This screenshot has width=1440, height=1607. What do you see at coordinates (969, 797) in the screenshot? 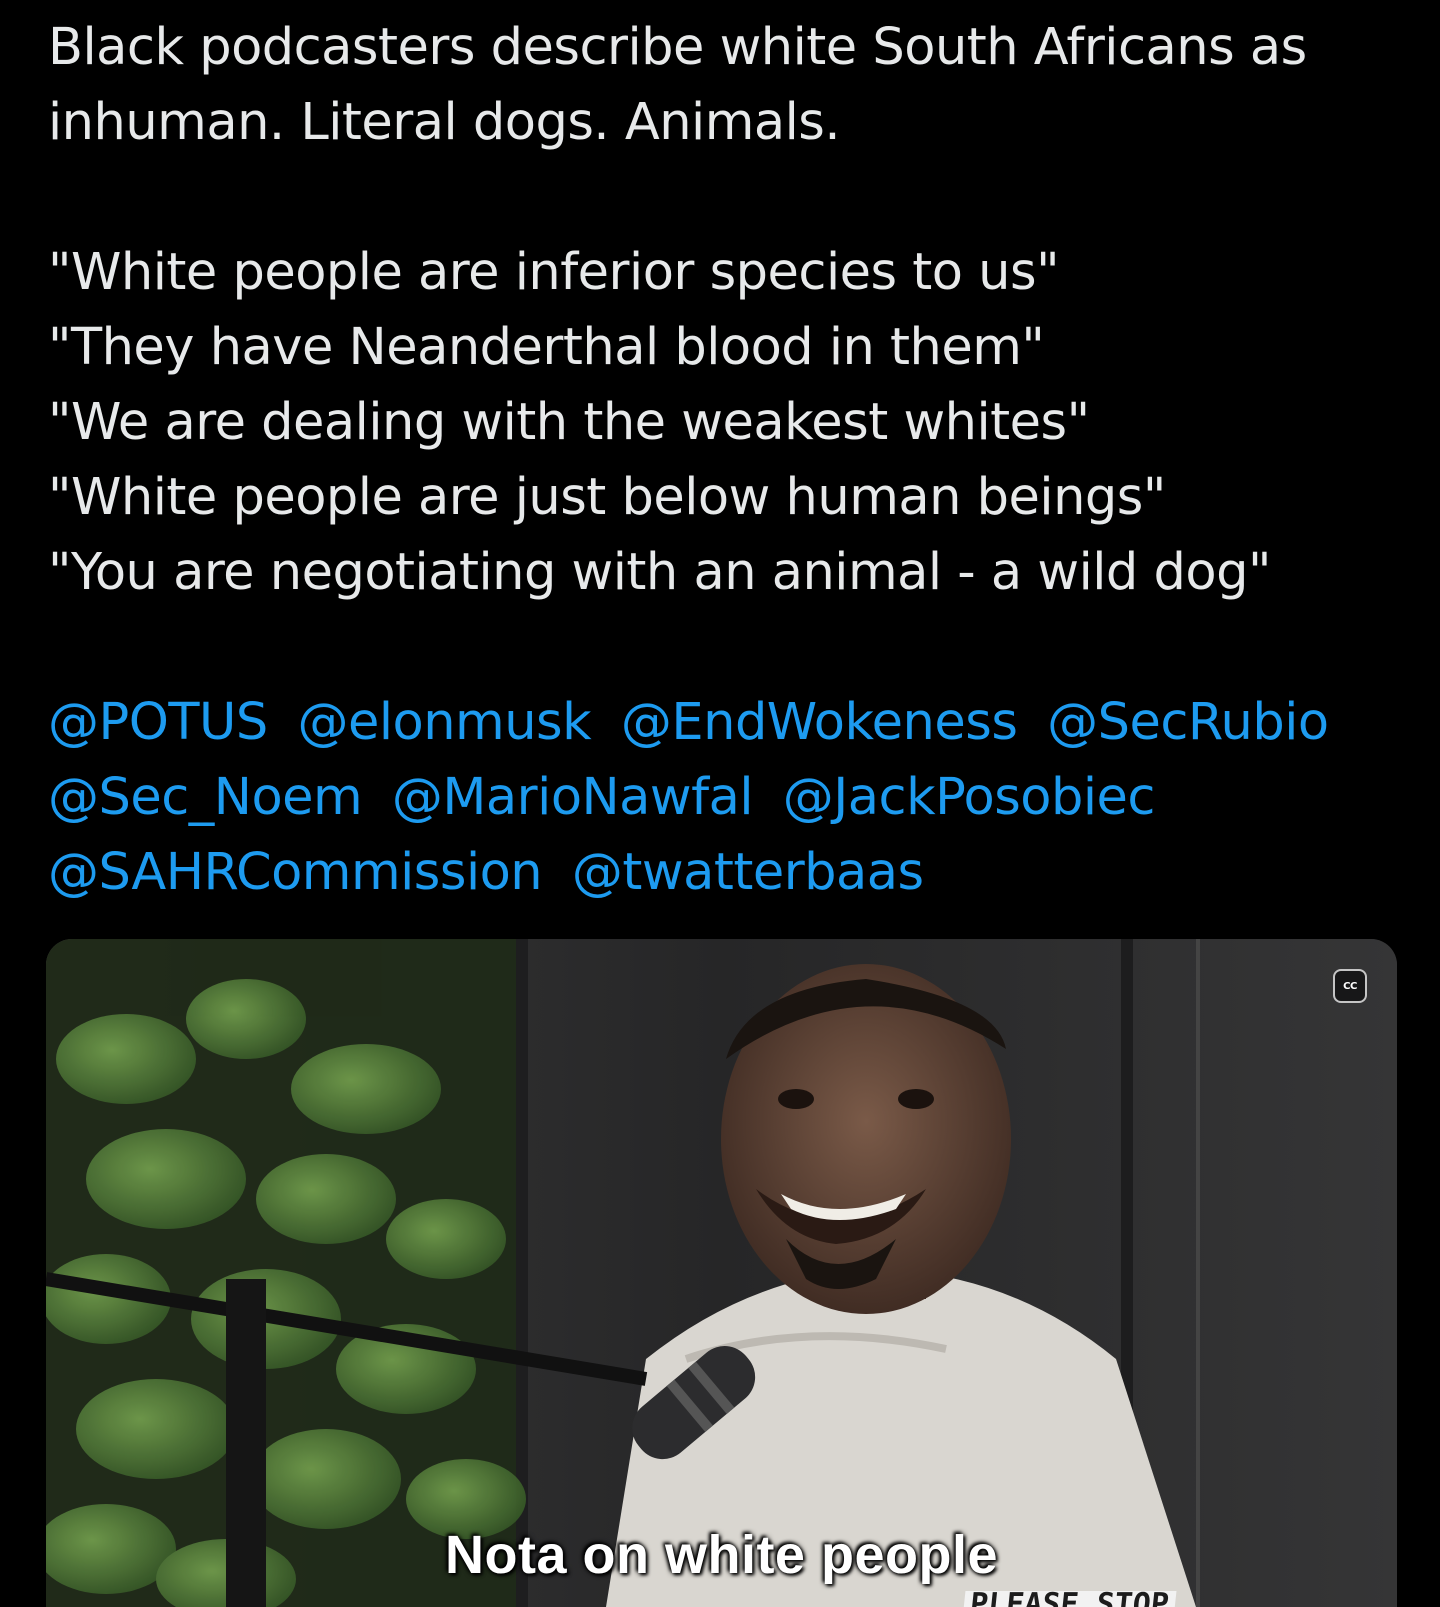
I see `mention-link-jackposobiec: @JackPosobiec` at bounding box center [969, 797].